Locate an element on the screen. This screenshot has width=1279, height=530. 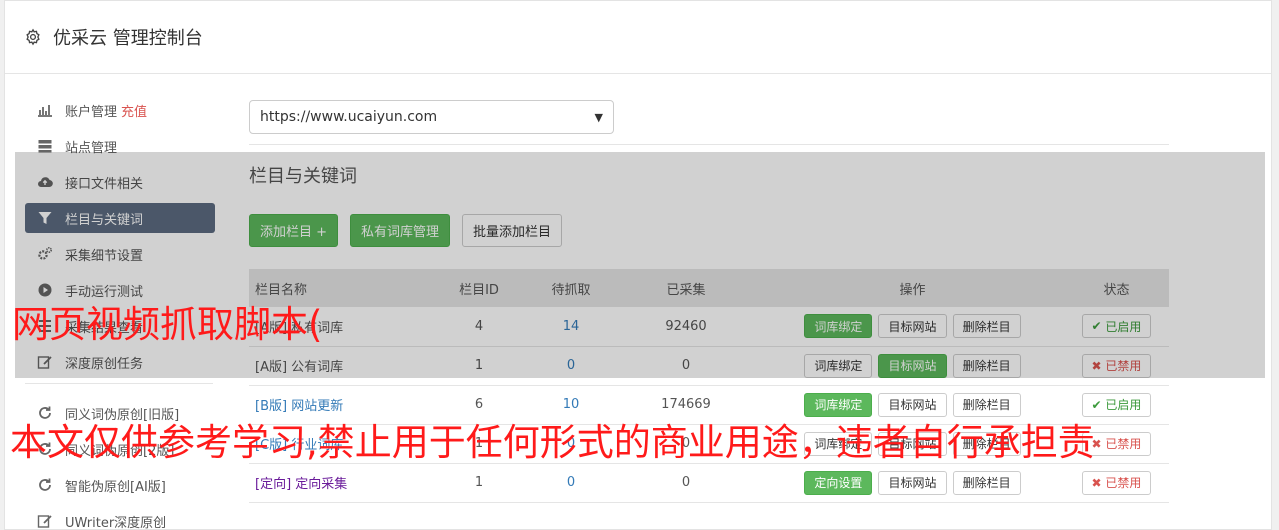
row-id: 4 is located at coordinates (479, 326).